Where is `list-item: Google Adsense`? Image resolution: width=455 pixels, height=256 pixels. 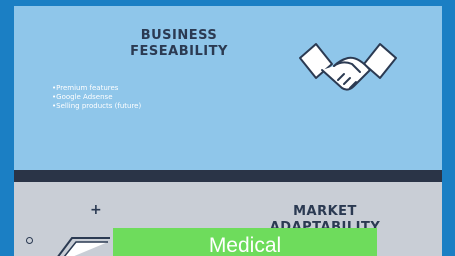
list-item: Google Adsense is located at coordinates (96, 97).